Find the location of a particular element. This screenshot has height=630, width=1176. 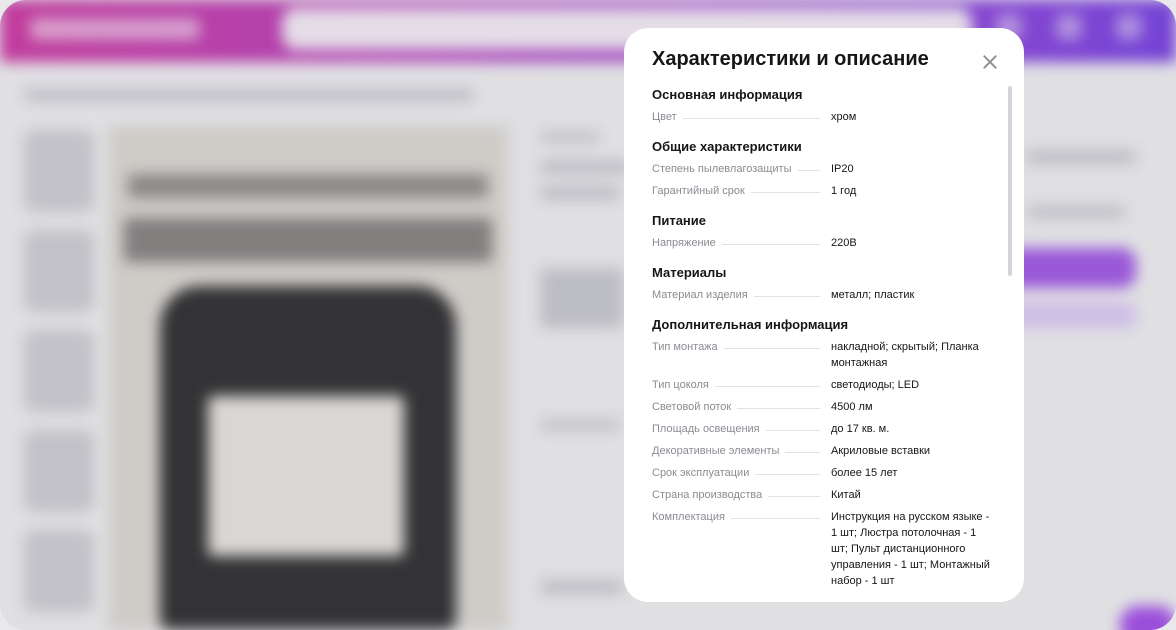

spec-row: Степень пылевлагозащиты IP20 is located at coordinates (823, 169).